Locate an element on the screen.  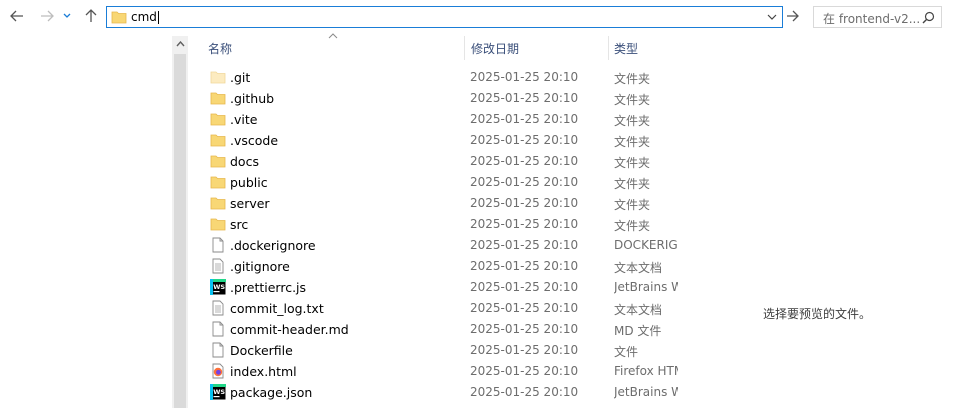
file-row: .github 2025-01-25 20:10 文件夹 is located at coordinates (433, 98).